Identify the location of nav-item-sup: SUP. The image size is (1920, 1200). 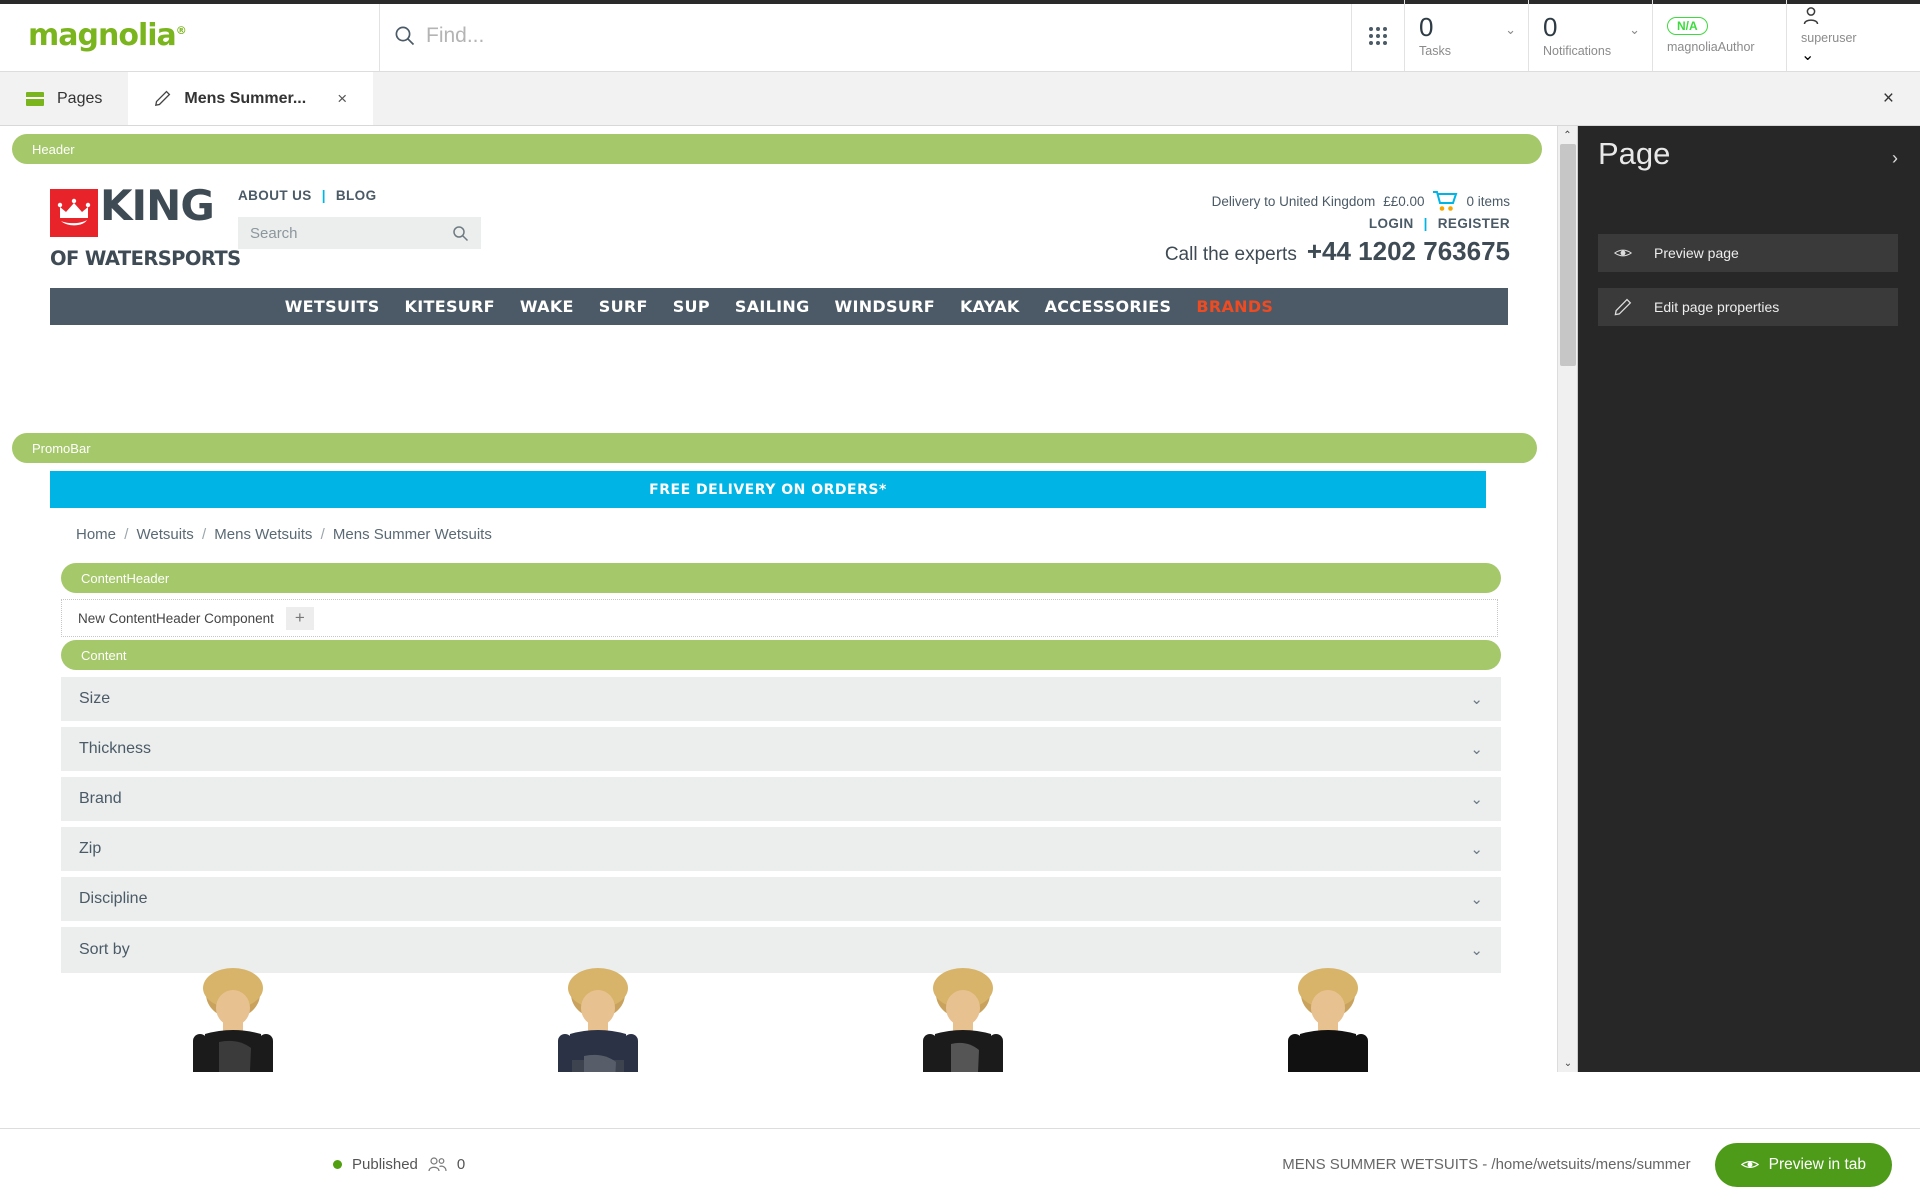
(691, 306).